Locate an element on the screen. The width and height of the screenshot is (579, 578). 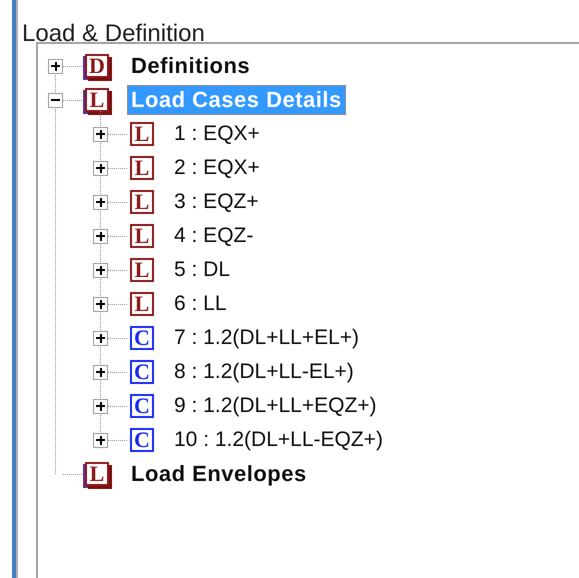
tree-item: Load Envelopes is located at coordinates (219, 474).